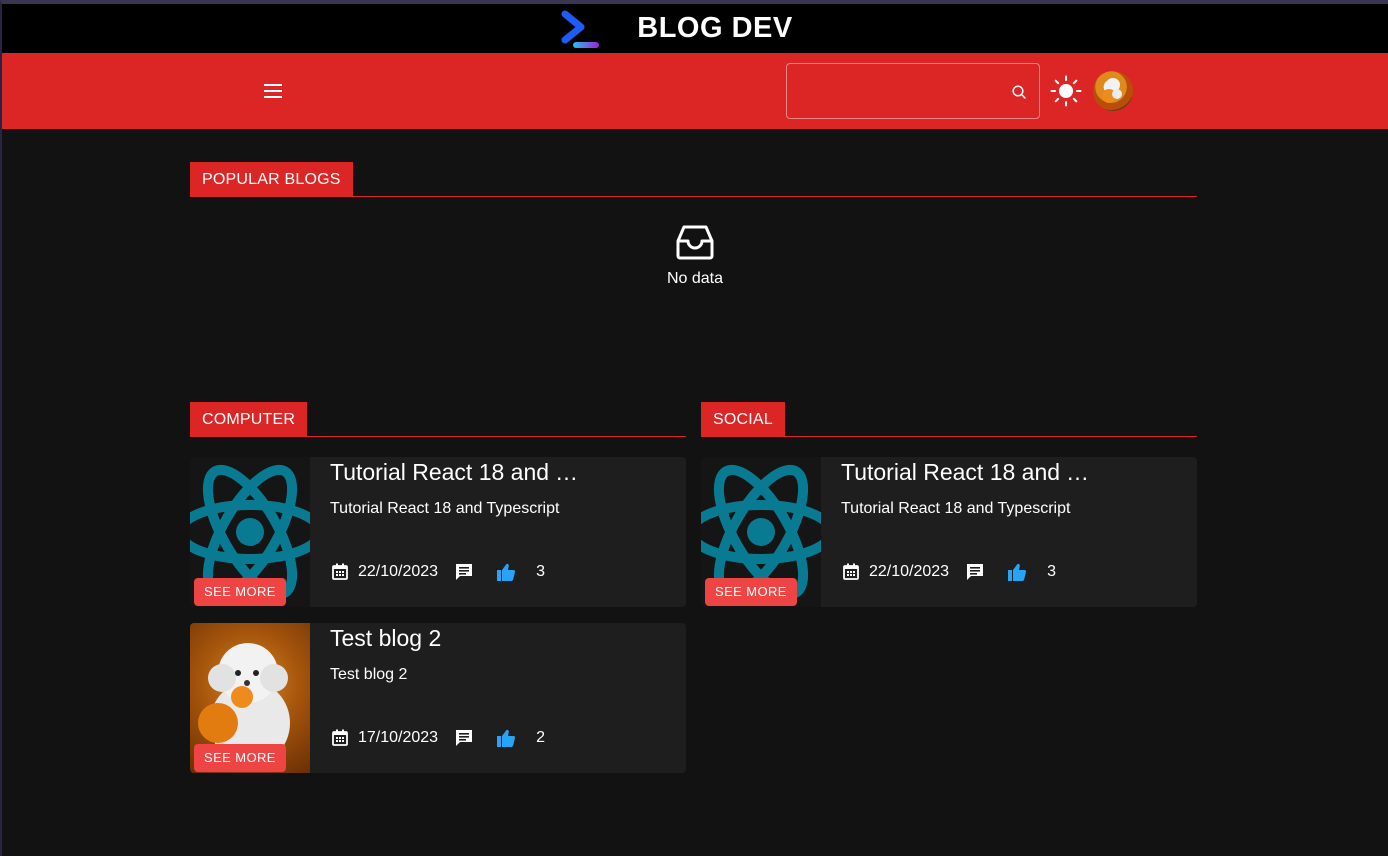 This screenshot has height=856, width=1388. Describe the element at coordinates (249, 419) in the screenshot. I see `computer-tag: COMPUTER` at that location.